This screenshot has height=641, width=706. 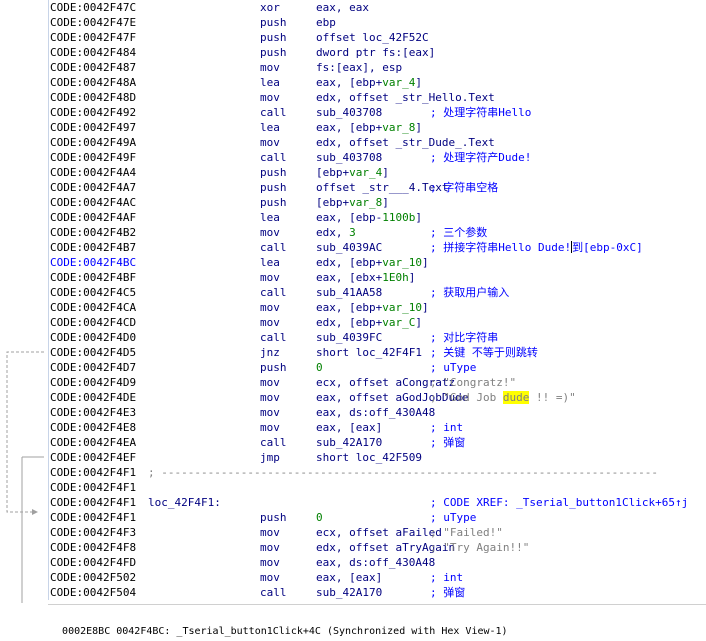 I want to click on operand: fs:[eax], esp, so click(x=359, y=67).